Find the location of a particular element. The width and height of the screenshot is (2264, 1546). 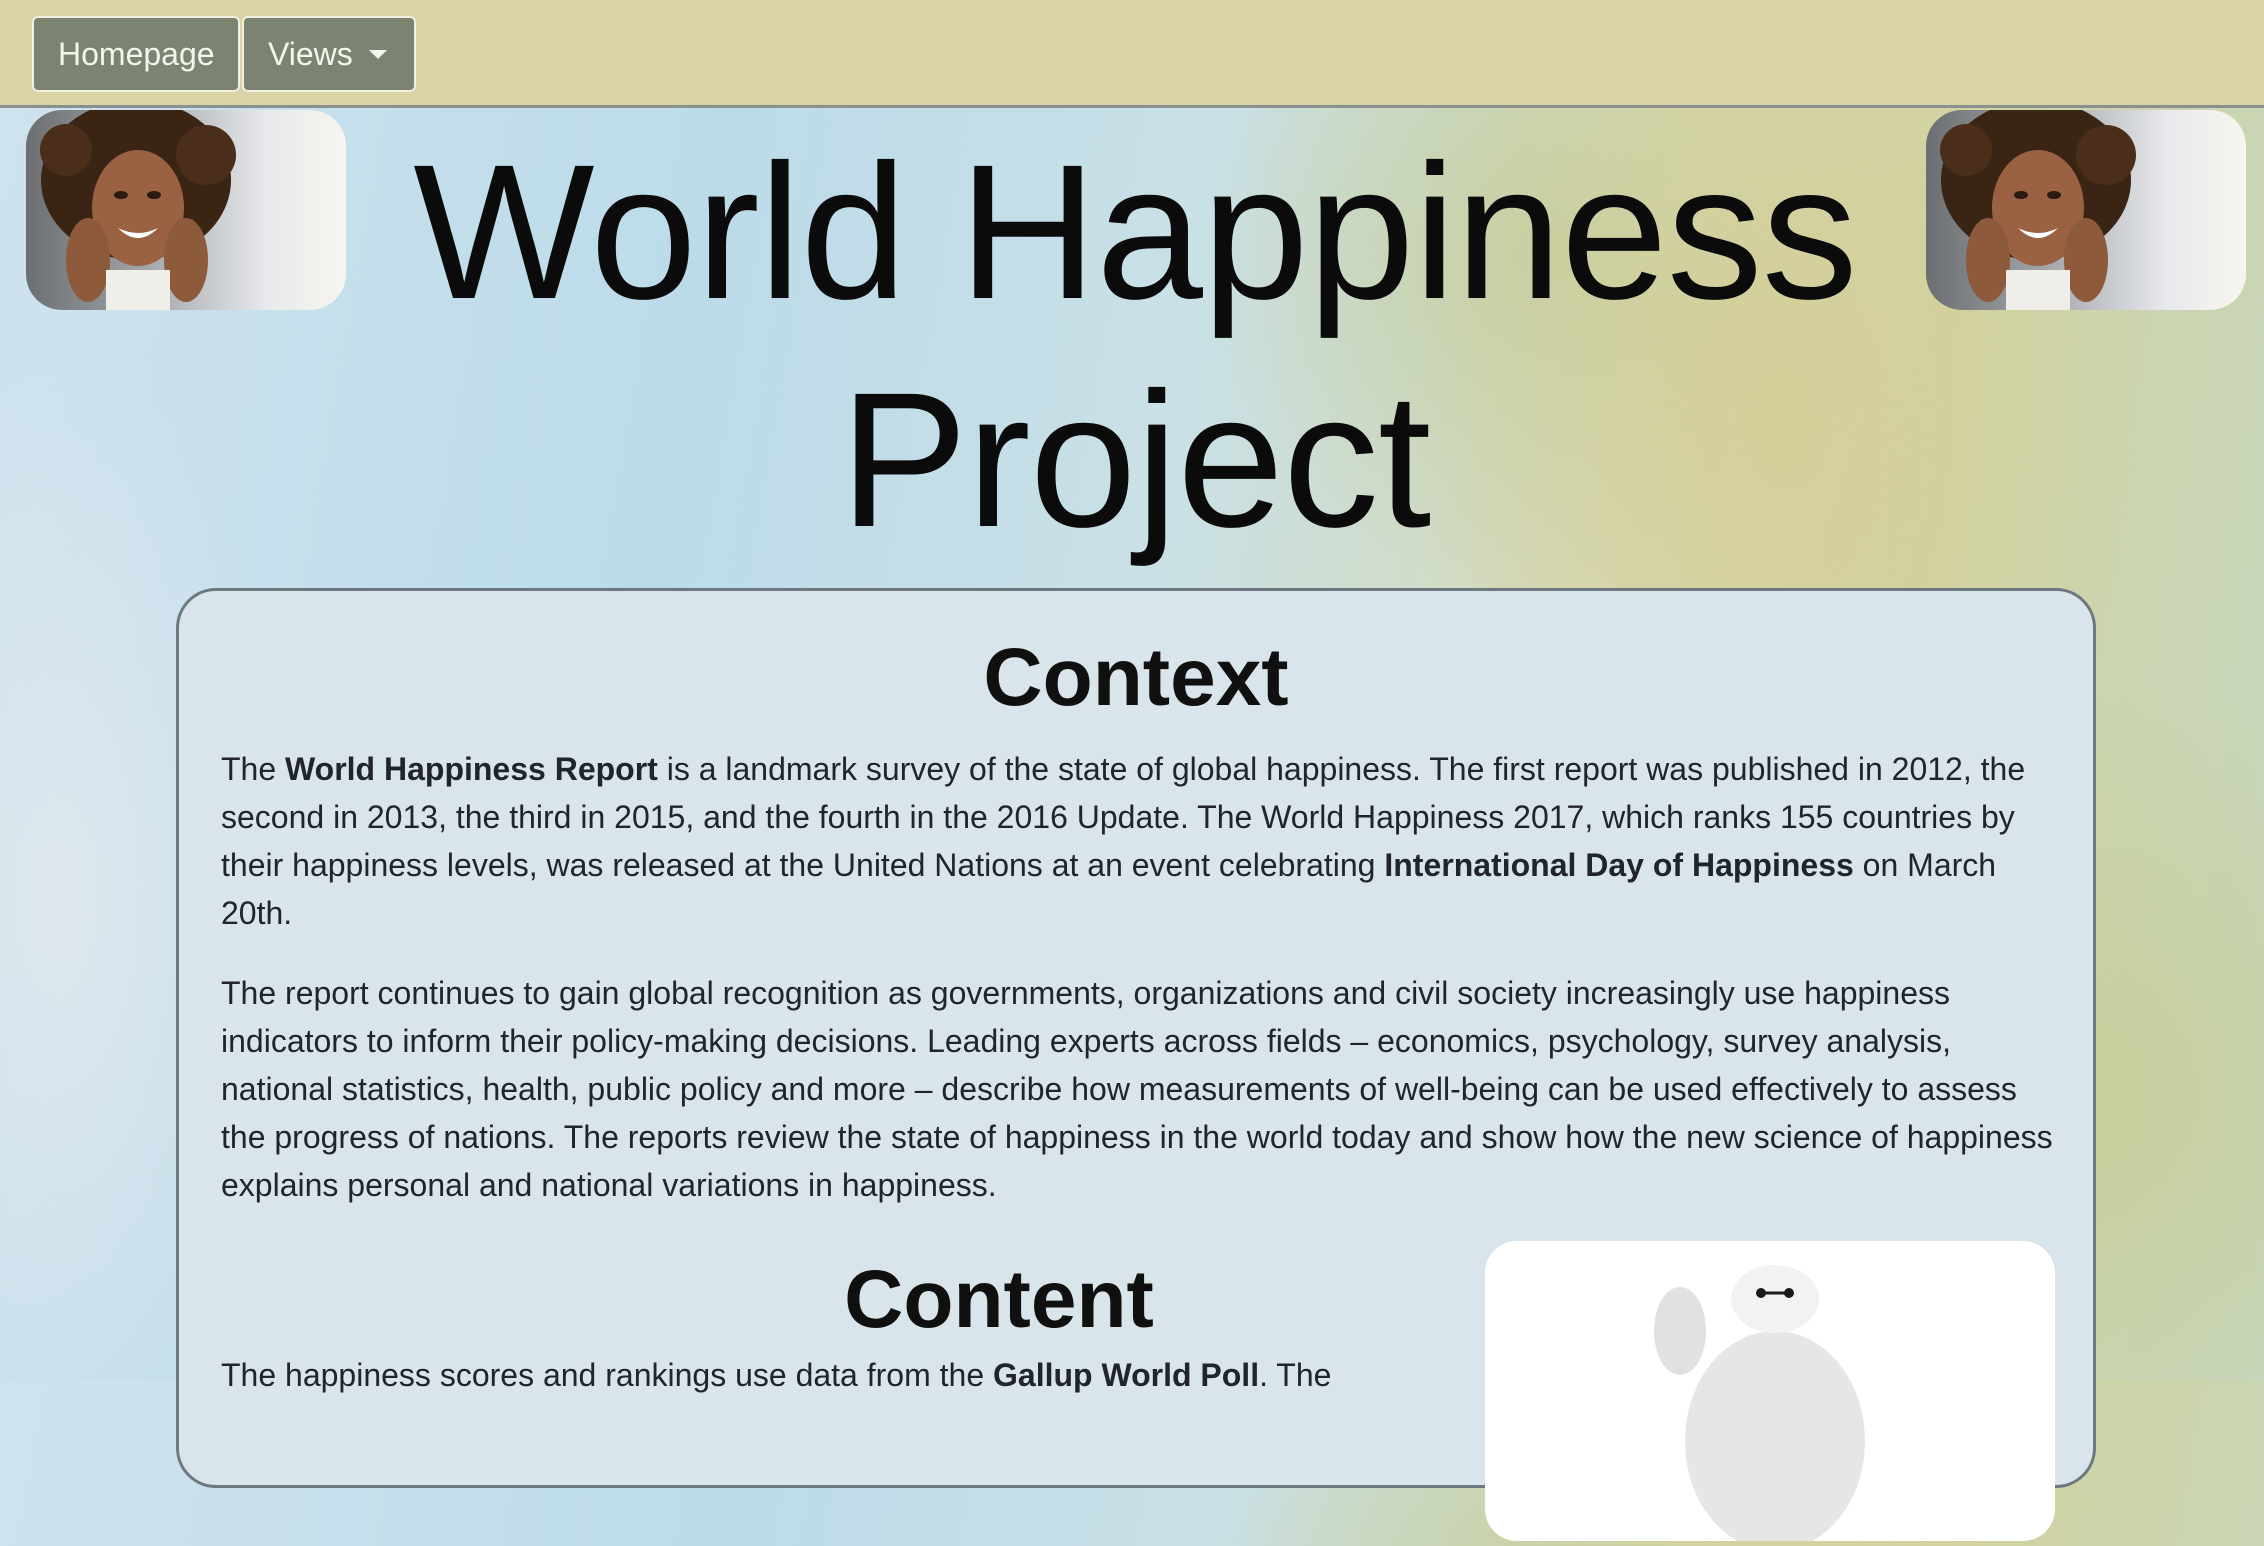

robot-image-card is located at coordinates (1770, 1393).